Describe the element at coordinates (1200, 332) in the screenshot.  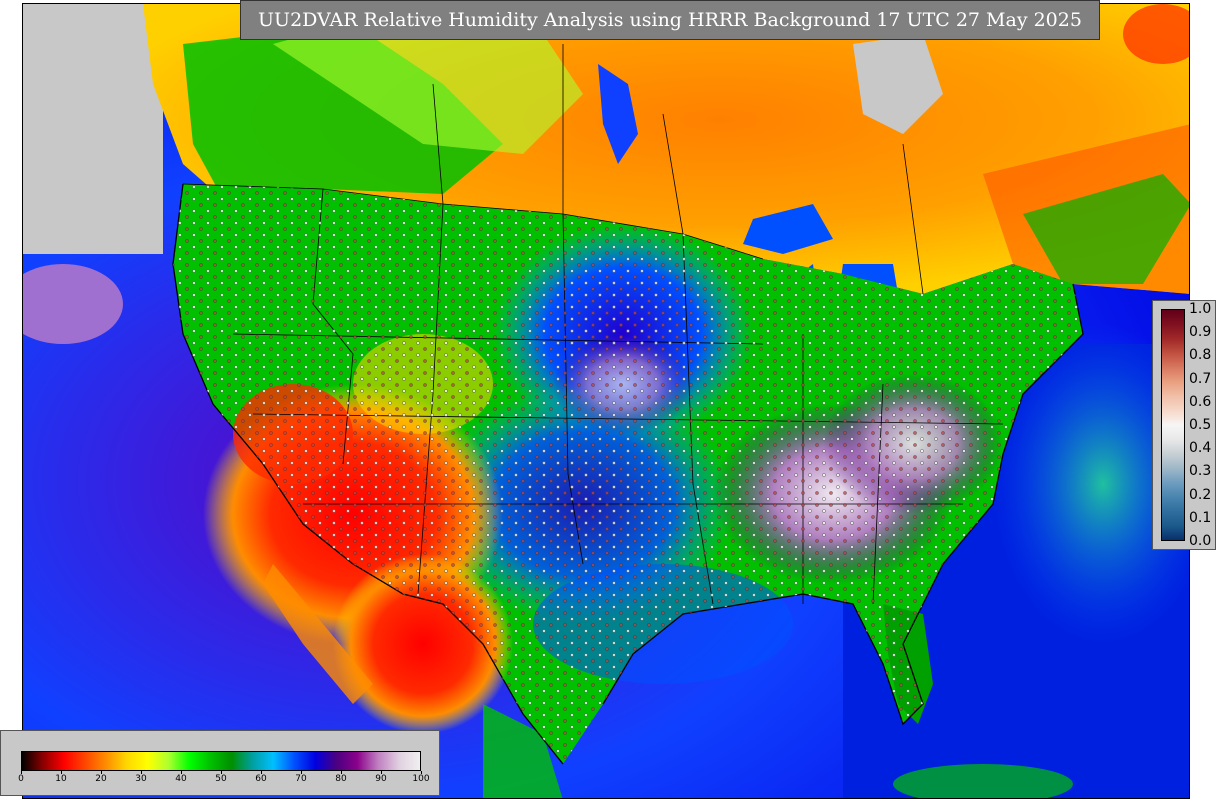
I see `obs-tick-label: 0.9` at that location.